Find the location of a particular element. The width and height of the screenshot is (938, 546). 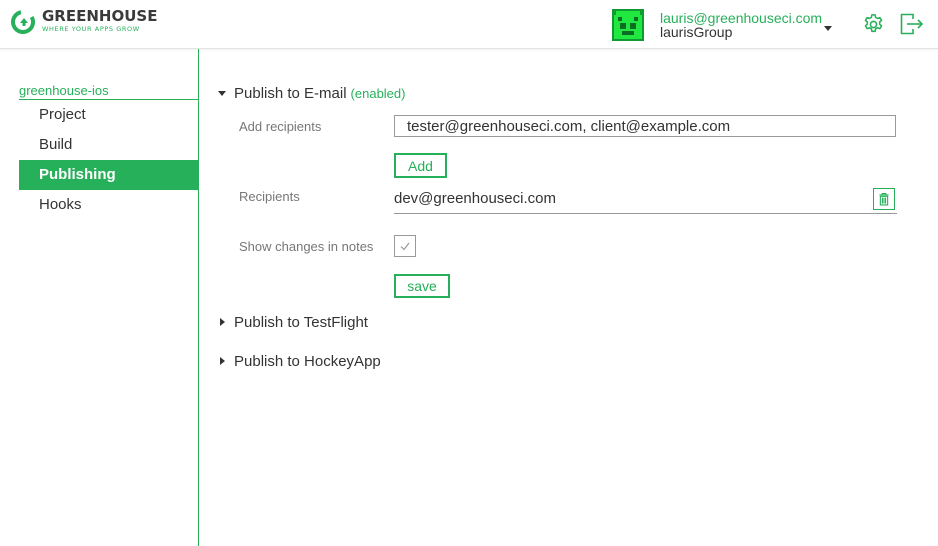

section-email-header: Publish to E-mail (enabled) is located at coordinates (311, 93).